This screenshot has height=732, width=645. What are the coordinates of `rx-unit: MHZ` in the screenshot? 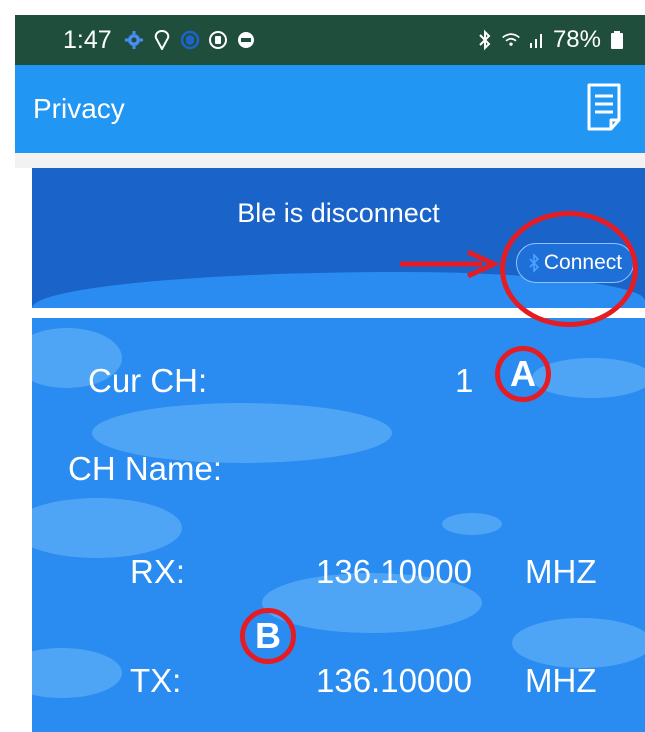 It's located at (561, 571).